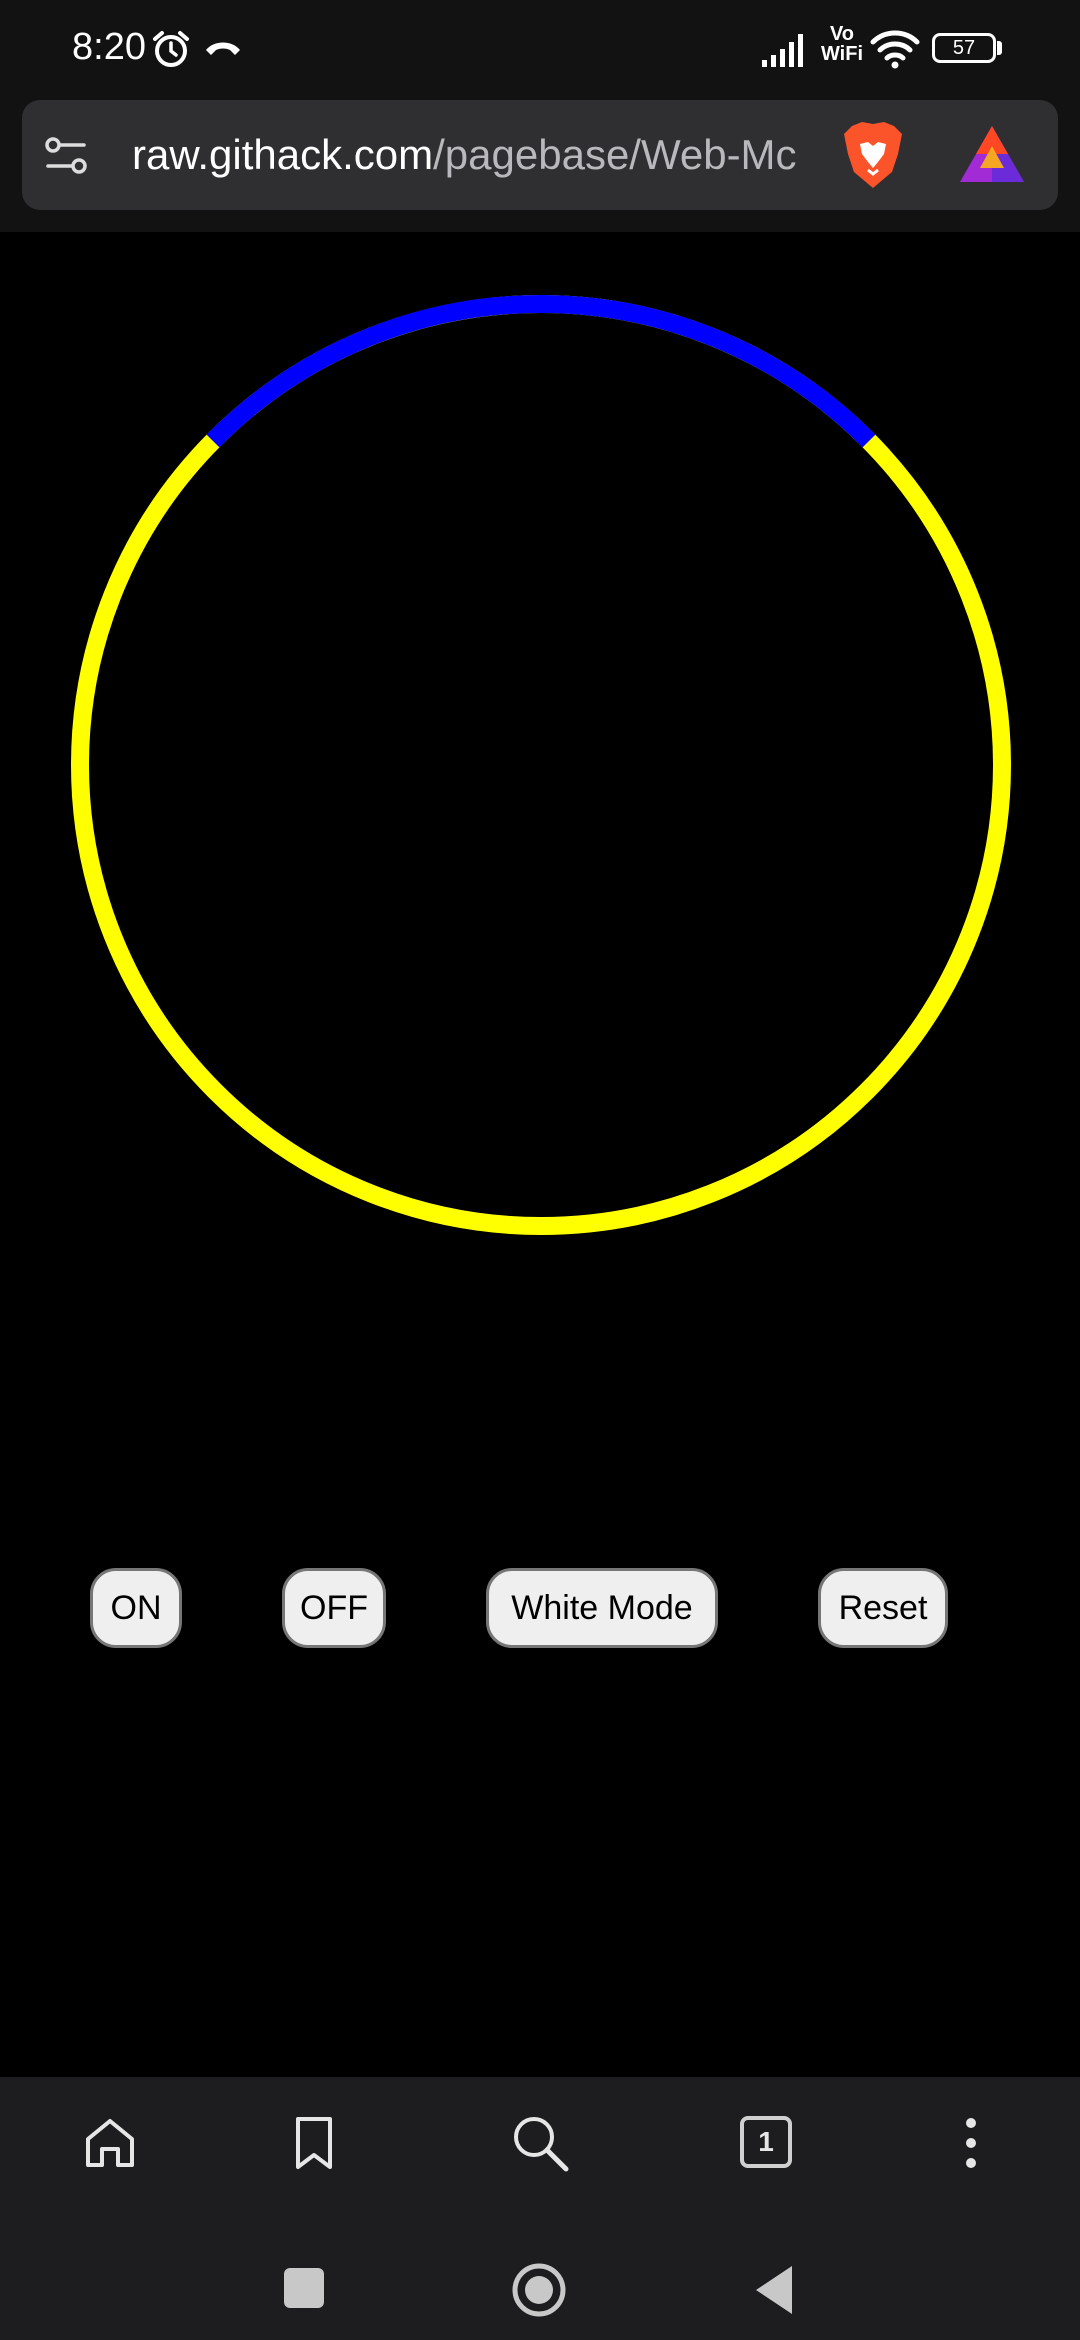  I want to click on alarm-icon, so click(171, 49).